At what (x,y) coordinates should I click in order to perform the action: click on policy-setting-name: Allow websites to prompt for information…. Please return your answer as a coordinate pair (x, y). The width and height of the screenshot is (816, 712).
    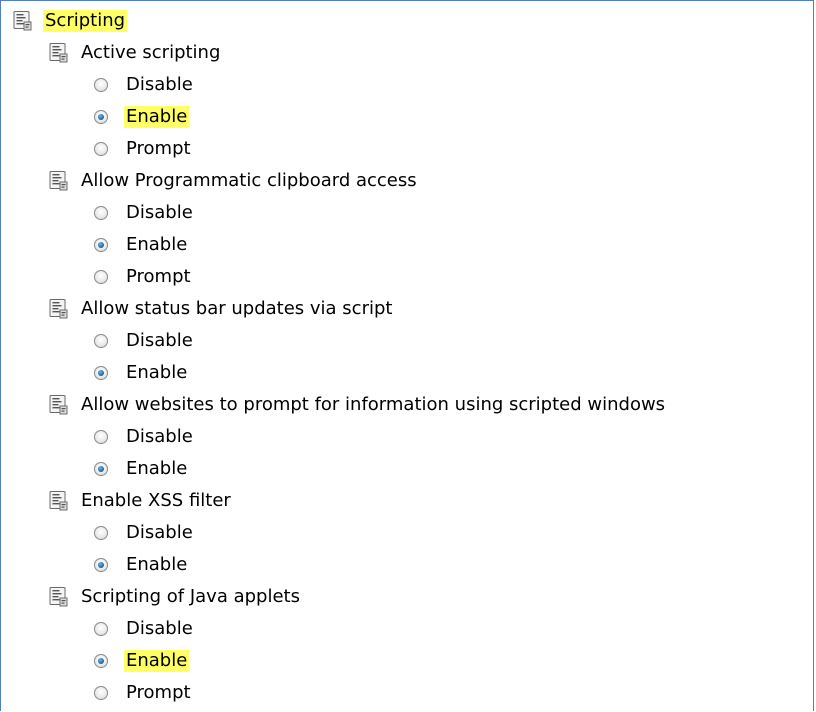
    Looking at the image, I should click on (373, 404).